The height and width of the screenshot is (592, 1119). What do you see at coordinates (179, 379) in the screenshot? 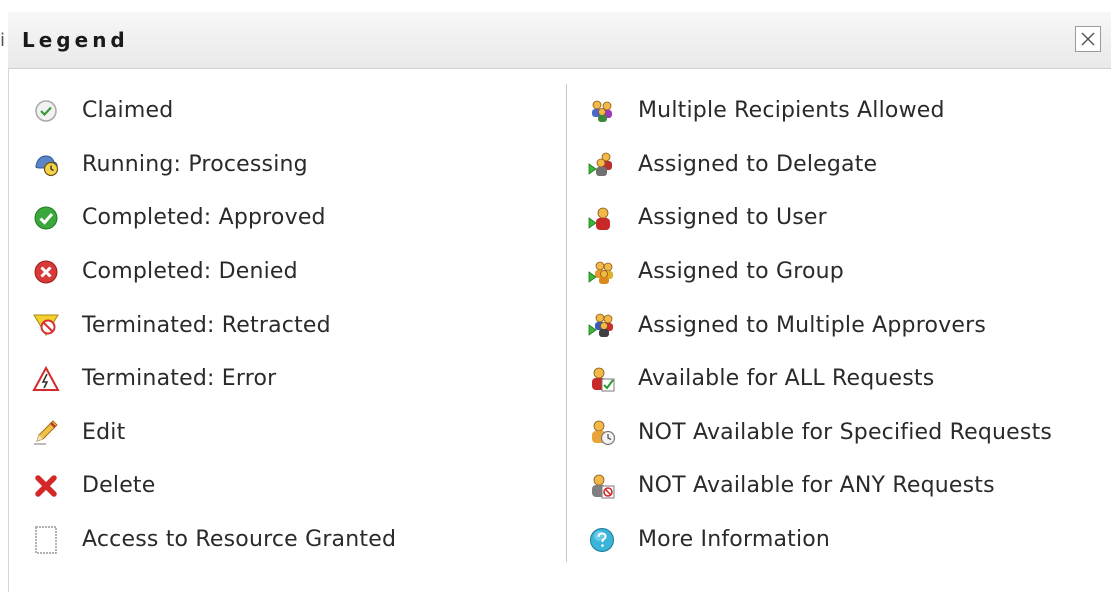
I see `legend-label: Terminated: Error` at bounding box center [179, 379].